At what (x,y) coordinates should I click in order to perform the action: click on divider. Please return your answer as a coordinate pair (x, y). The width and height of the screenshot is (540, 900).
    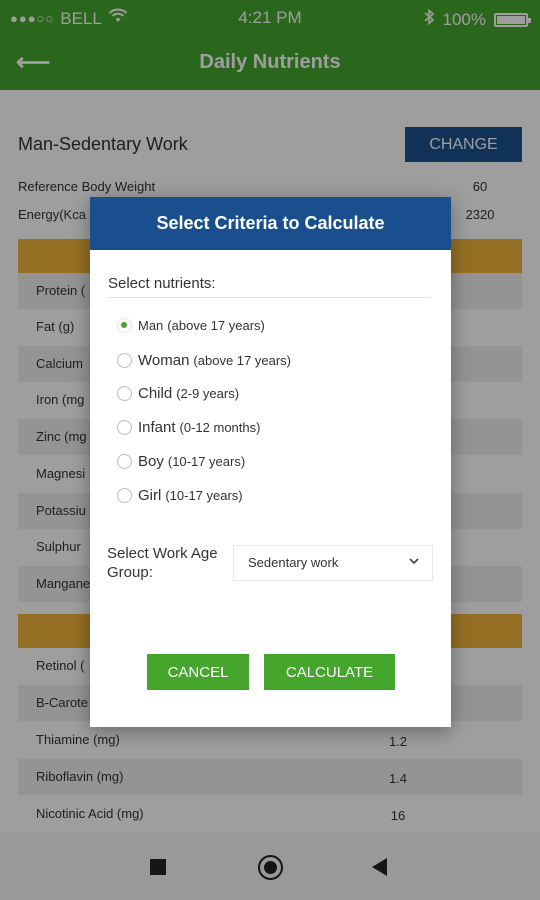
    Looking at the image, I should click on (269, 297).